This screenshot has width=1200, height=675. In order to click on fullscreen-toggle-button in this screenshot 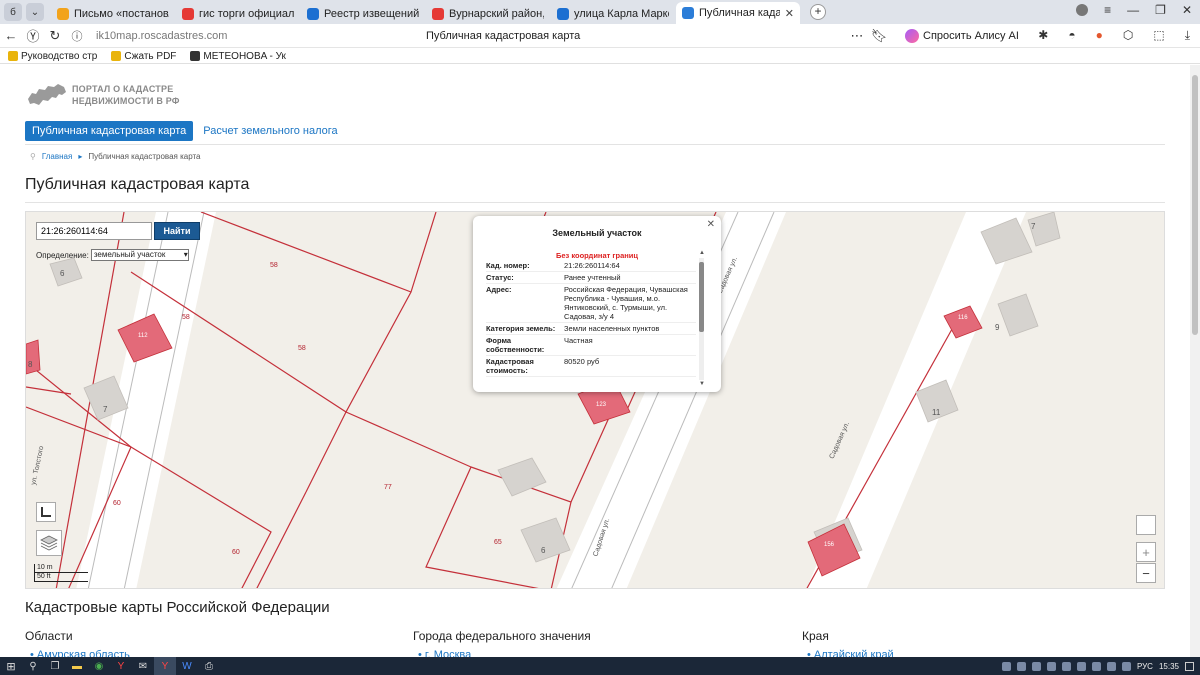, I will do `click(46, 512)`.